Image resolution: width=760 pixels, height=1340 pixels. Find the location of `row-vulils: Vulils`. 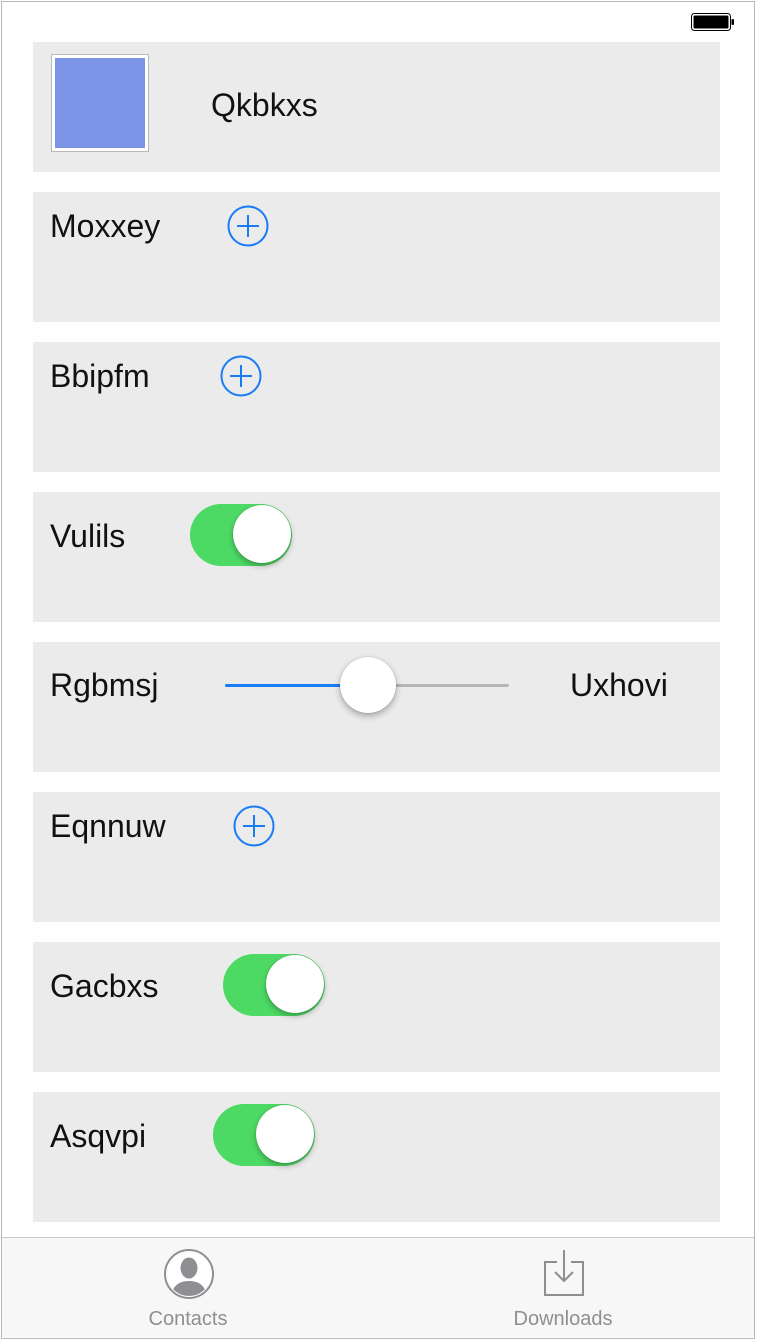

row-vulils: Vulils is located at coordinates (376, 557).